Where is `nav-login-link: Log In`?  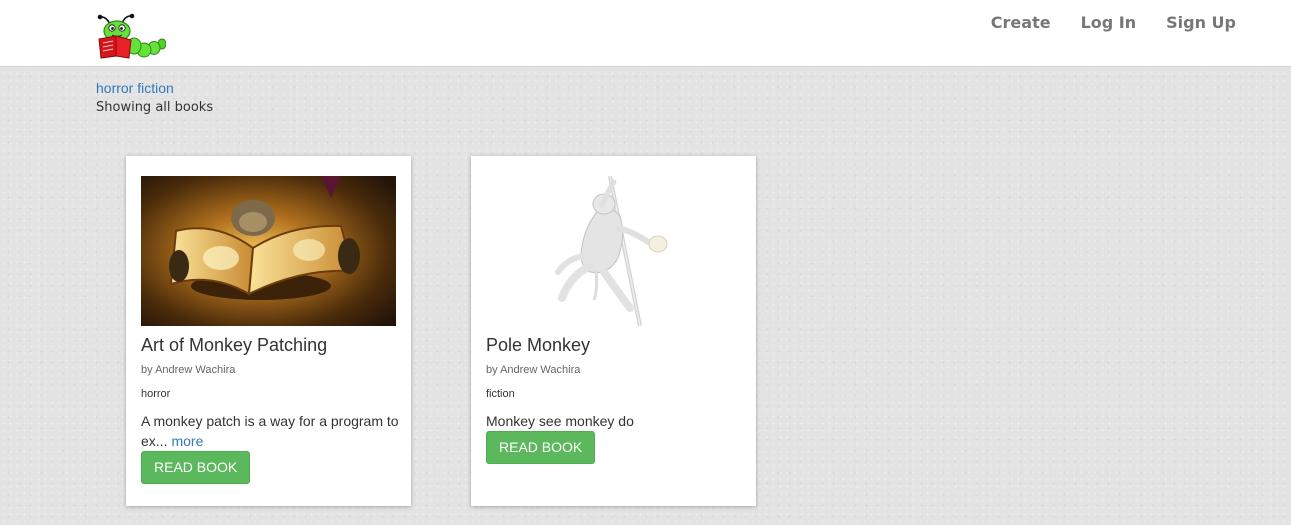 nav-login-link: Log In is located at coordinates (1109, 23).